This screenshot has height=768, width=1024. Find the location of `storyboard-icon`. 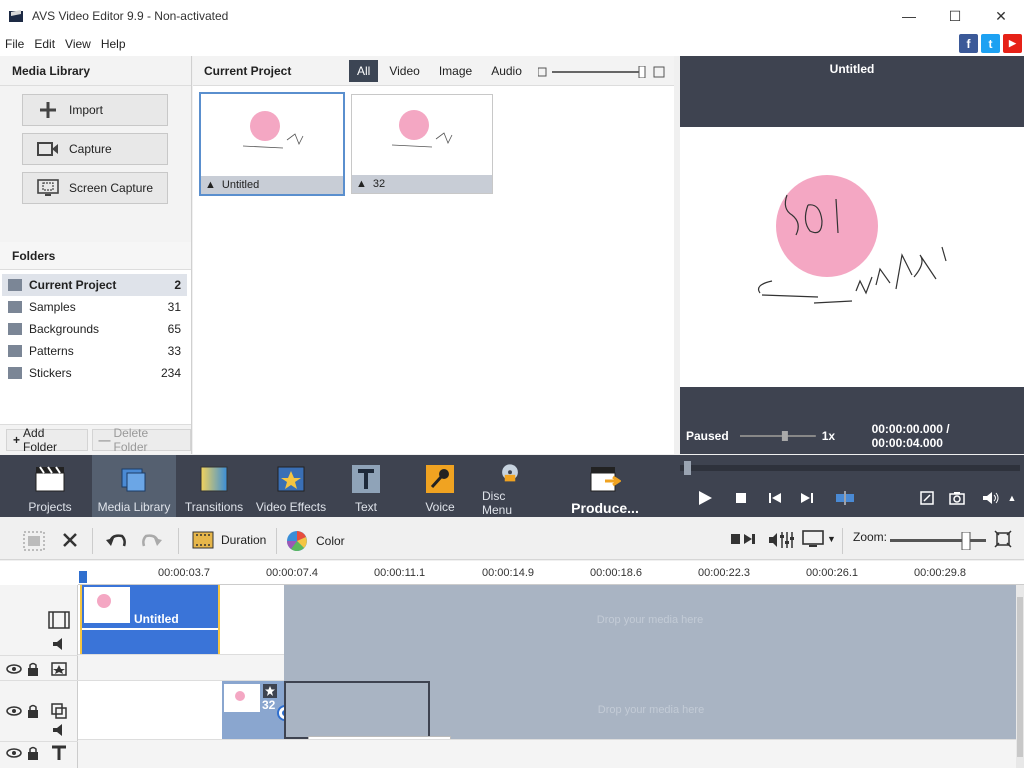

storyboard-icon is located at coordinates (34, 541).